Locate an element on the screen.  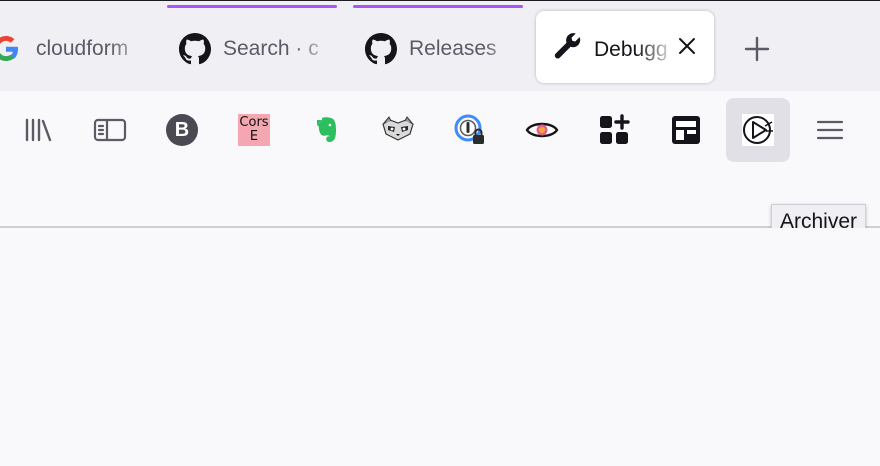
password-lock-extension-button is located at coordinates (470, 130).